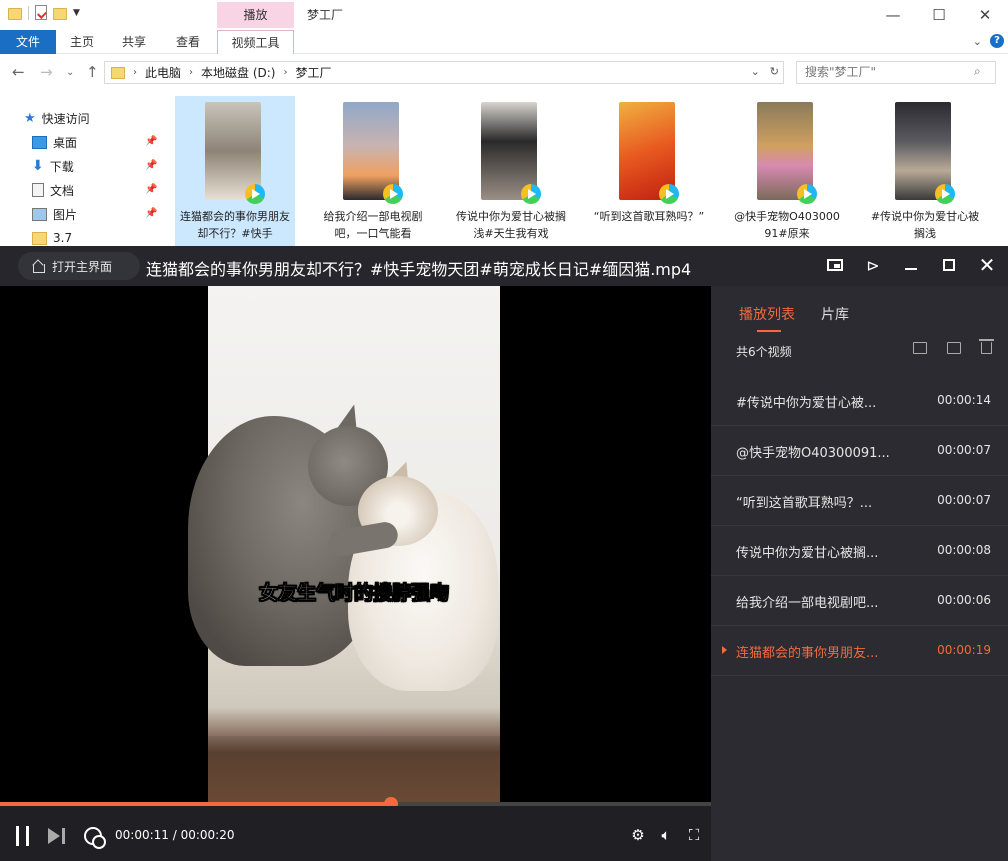 The width and height of the screenshot is (1008, 861). I want to click on expand-ribbon-chevron-icon: ⌄, so click(977, 41).